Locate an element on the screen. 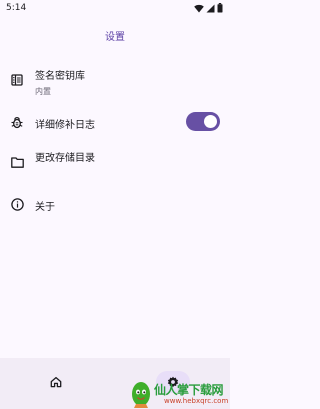 This screenshot has width=320, height=409. wifi-icon is located at coordinates (199, 8).